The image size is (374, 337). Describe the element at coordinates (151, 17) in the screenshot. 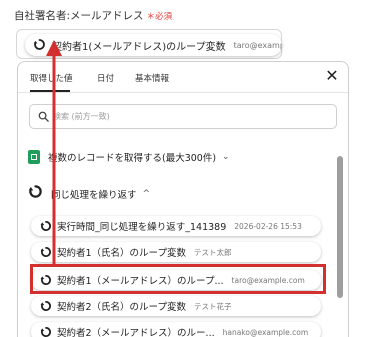

I see `required-mark: ＊` at that location.